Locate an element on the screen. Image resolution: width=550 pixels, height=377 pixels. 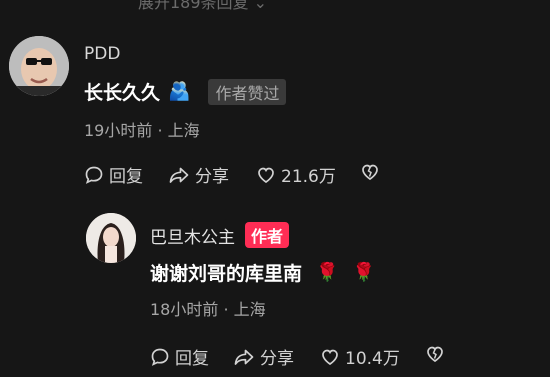
author-liked-badge: 作者赞过 is located at coordinates (247, 91).